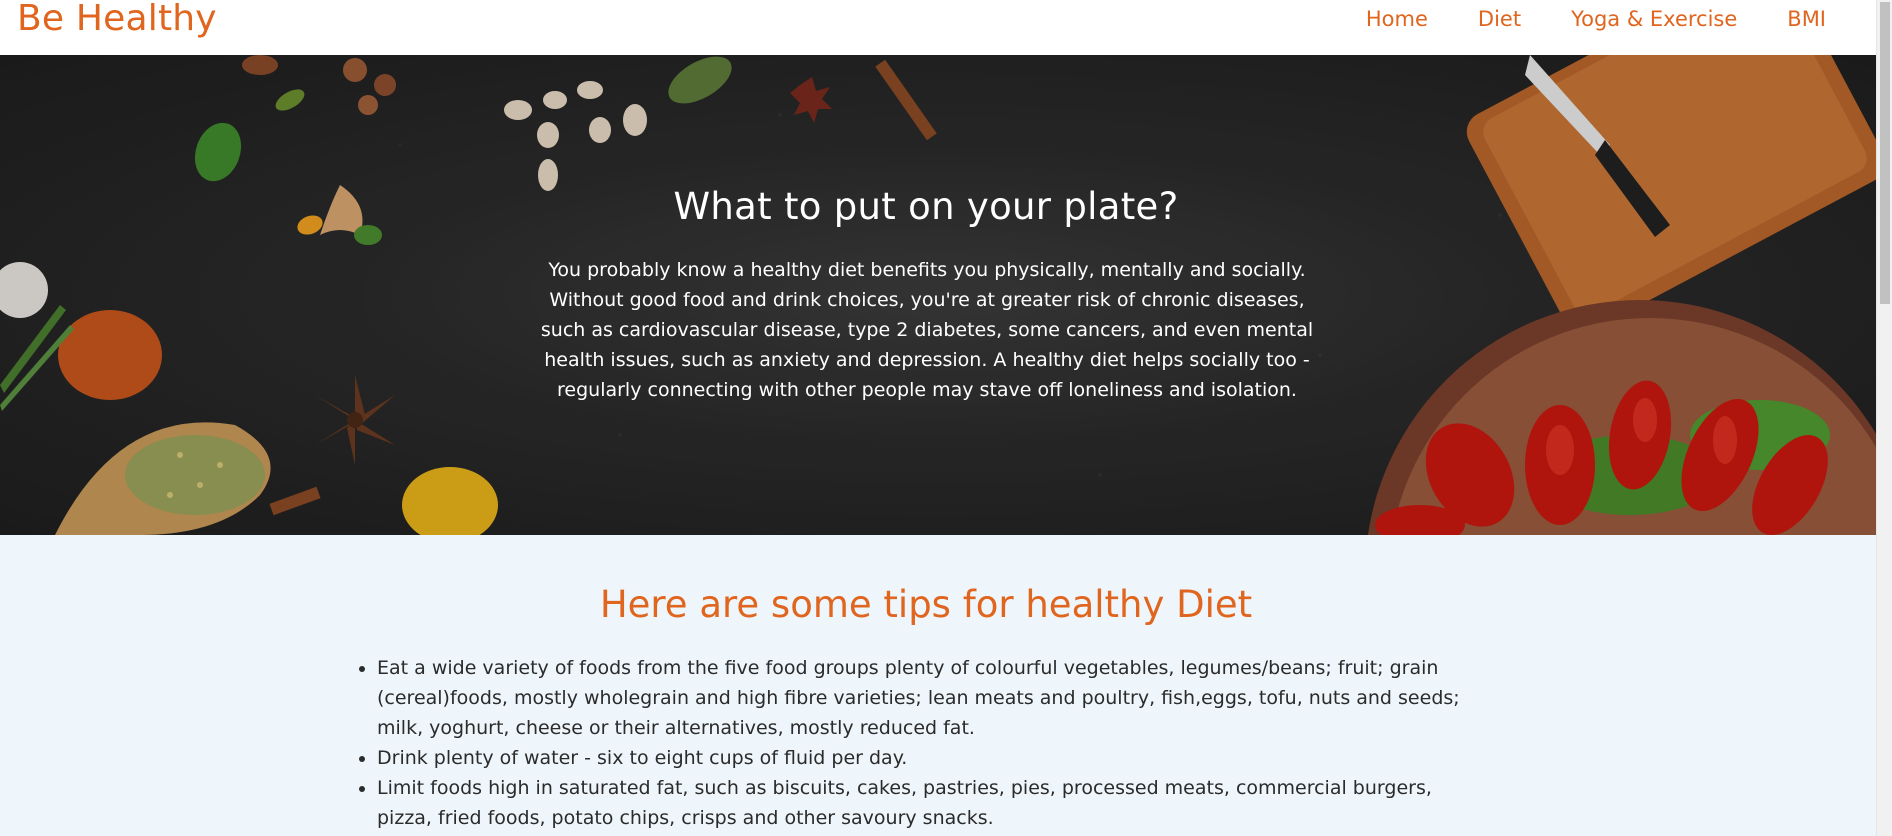 The image size is (1892, 836). What do you see at coordinates (926, 206) in the screenshot?
I see `hero-title: What to put on your plate?` at bounding box center [926, 206].